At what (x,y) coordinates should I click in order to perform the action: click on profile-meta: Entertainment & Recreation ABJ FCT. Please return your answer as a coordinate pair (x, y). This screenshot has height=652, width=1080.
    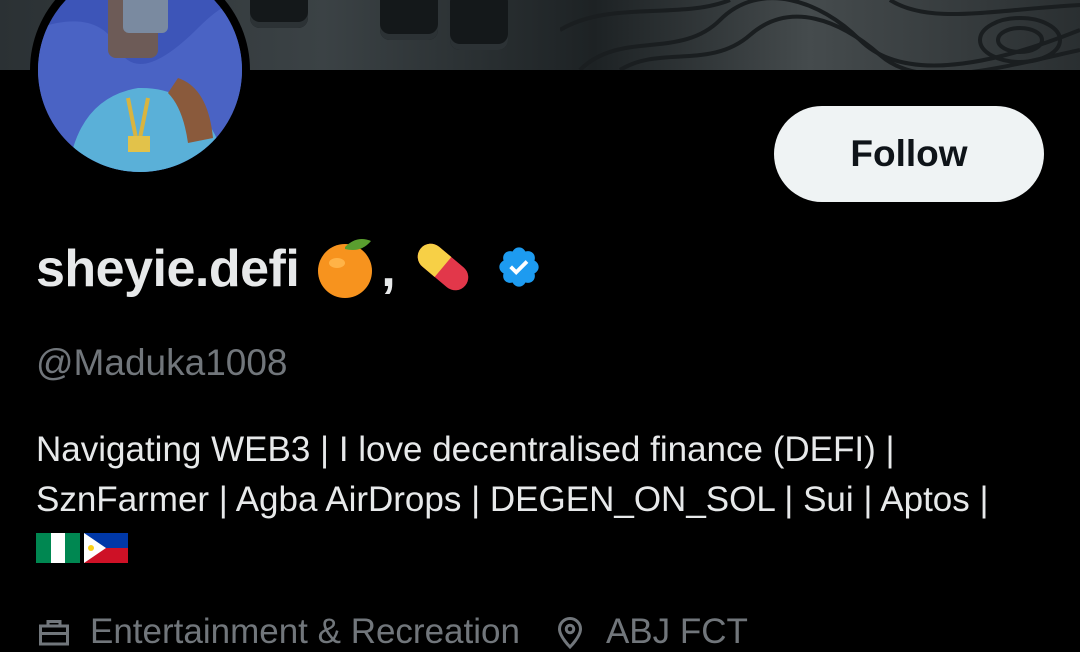
    Looking at the image, I should click on (408, 632).